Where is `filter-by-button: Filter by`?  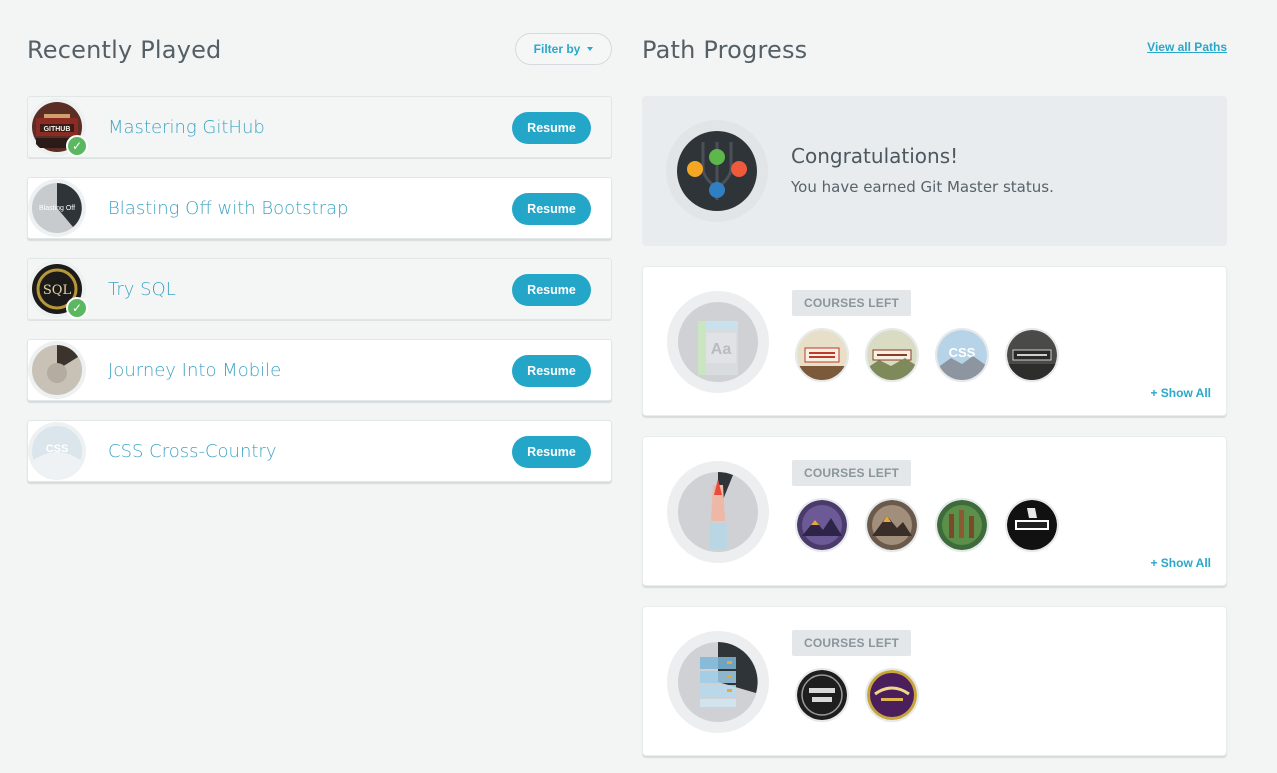
filter-by-button: Filter by is located at coordinates (563, 49).